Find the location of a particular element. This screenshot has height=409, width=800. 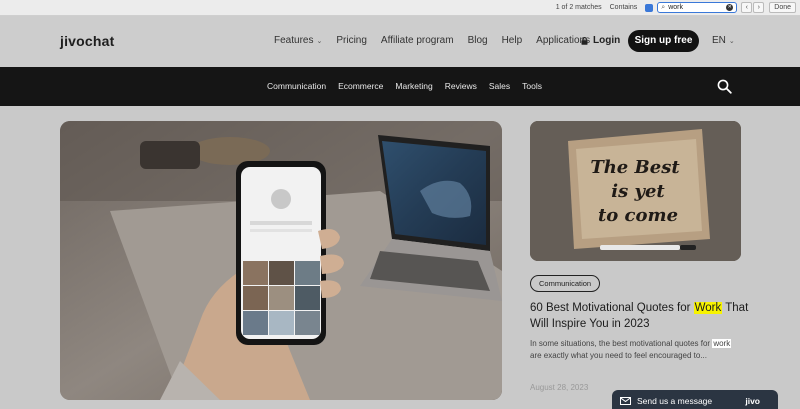

search-icon: ⌕ is located at coordinates (663, 7).